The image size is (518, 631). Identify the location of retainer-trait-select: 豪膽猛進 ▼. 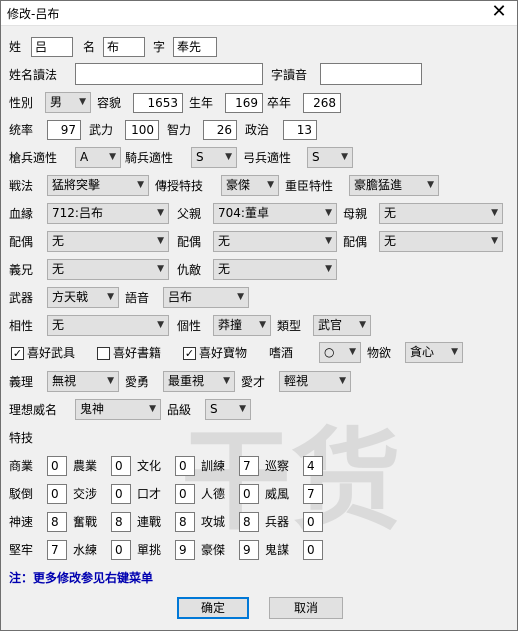
(394, 185).